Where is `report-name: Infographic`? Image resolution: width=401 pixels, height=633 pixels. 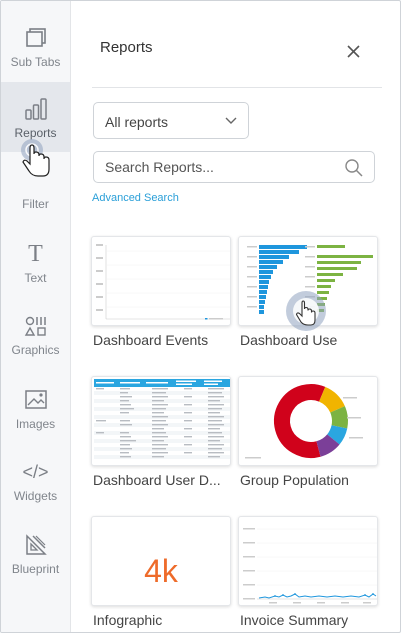
report-name: Infographic is located at coordinates (128, 620).